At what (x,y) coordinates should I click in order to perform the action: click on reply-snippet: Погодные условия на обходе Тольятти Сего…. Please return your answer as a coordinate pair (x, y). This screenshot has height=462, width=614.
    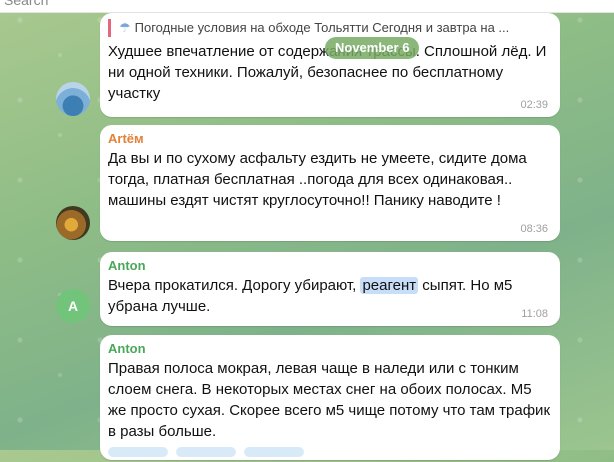
    Looking at the image, I should click on (322, 27).